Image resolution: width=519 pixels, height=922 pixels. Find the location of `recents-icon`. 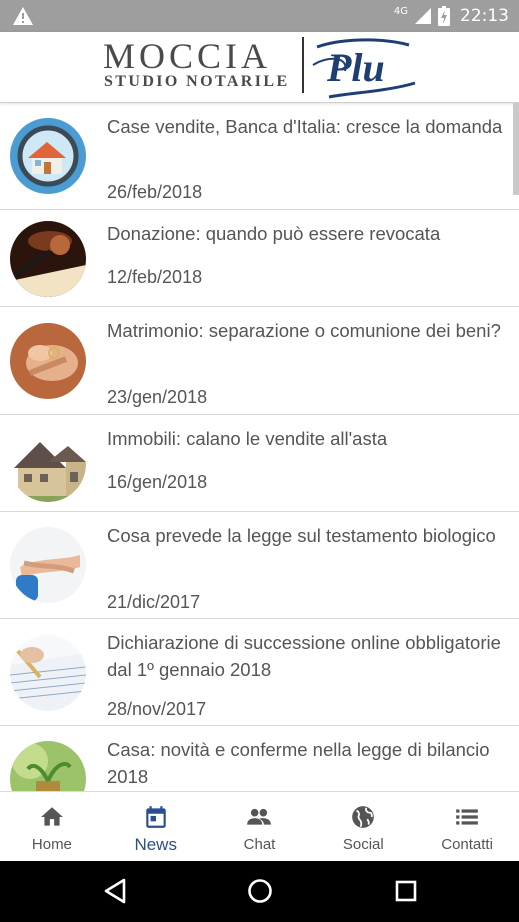

recents-icon is located at coordinates (406, 891).